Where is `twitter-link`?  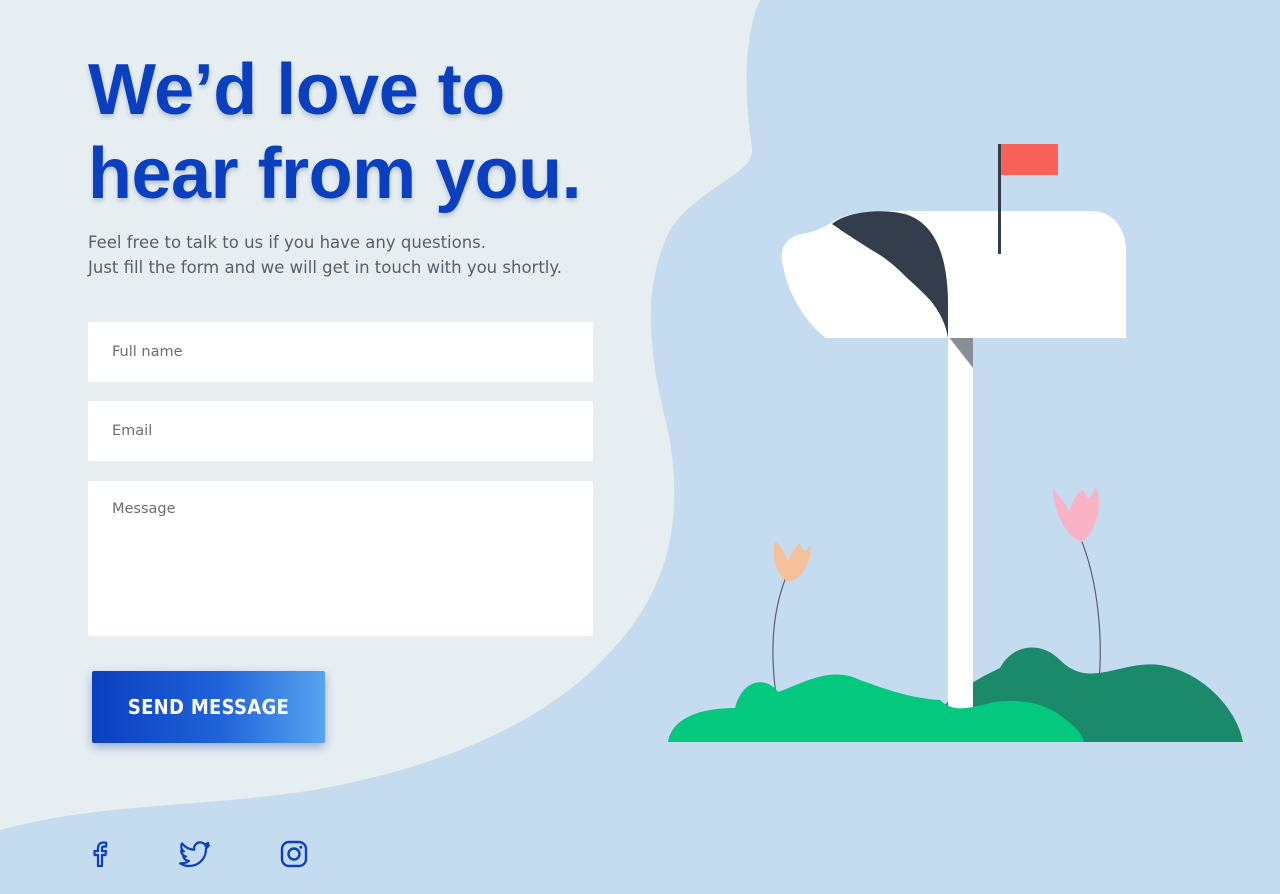
twitter-link is located at coordinates (195, 854).